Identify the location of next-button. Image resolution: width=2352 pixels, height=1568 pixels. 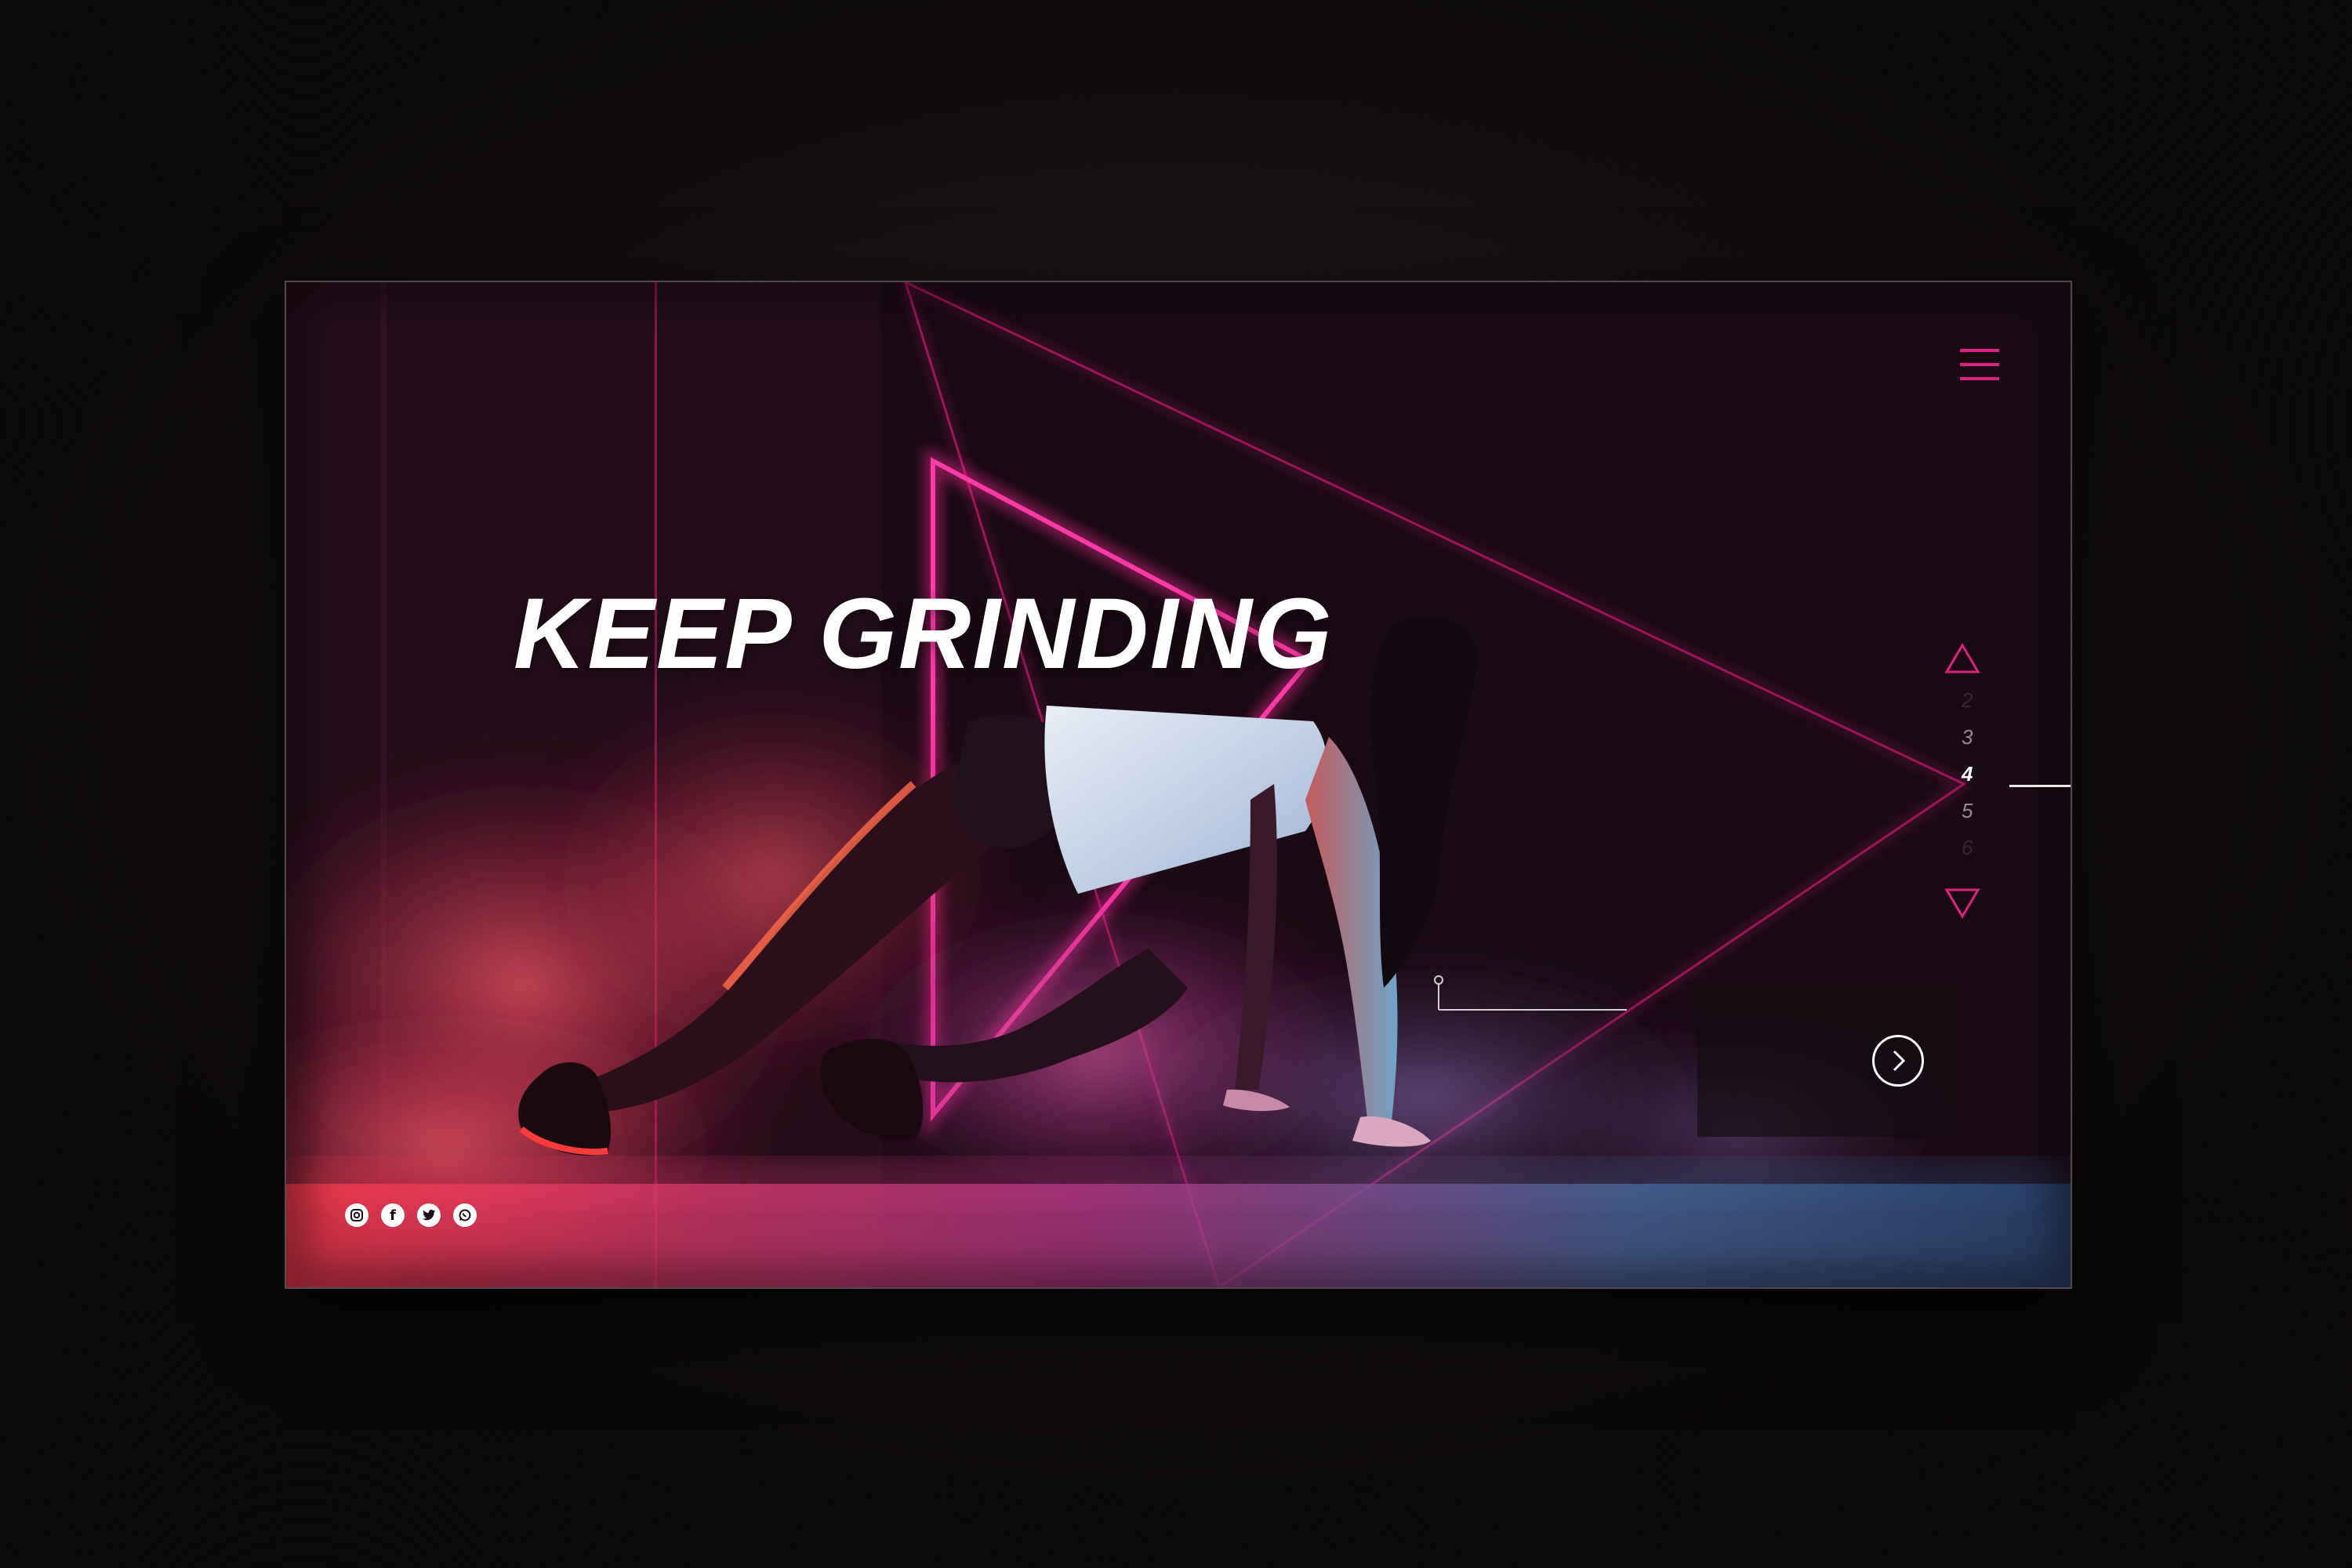
(1898, 1061).